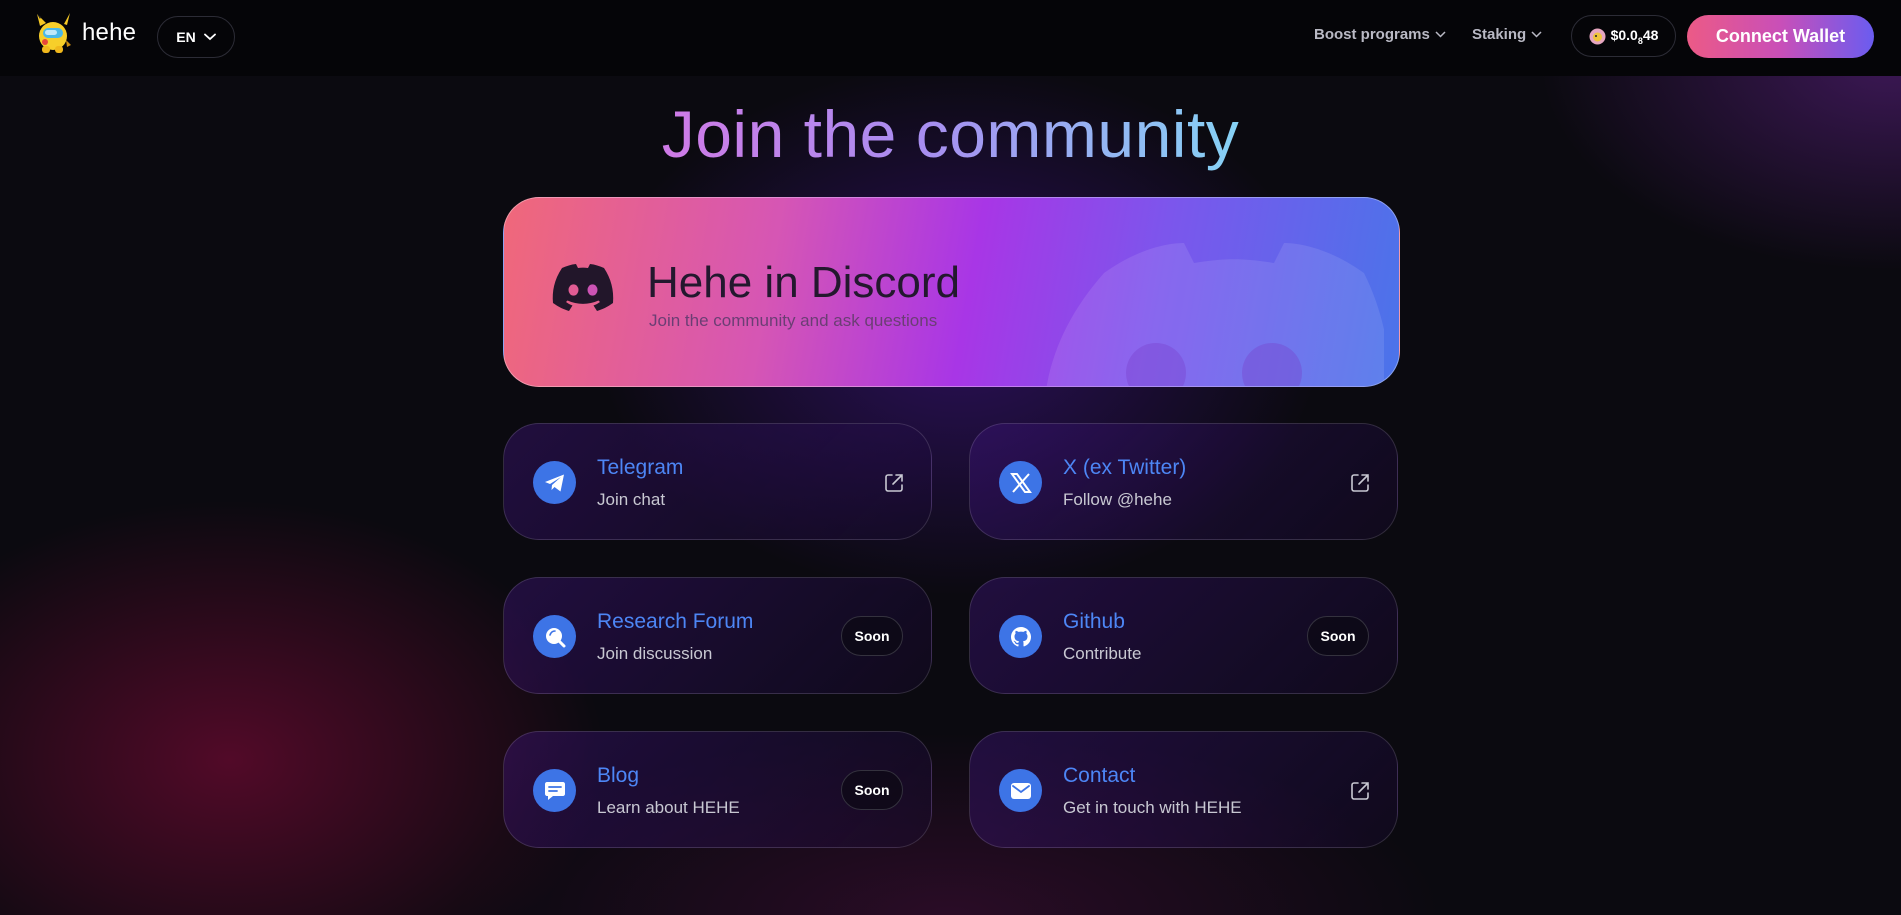 This screenshot has height=915, width=1901. Describe the element at coordinates (793, 320) in the screenshot. I see `discord-subtitle: Join the community and ask questions` at that location.